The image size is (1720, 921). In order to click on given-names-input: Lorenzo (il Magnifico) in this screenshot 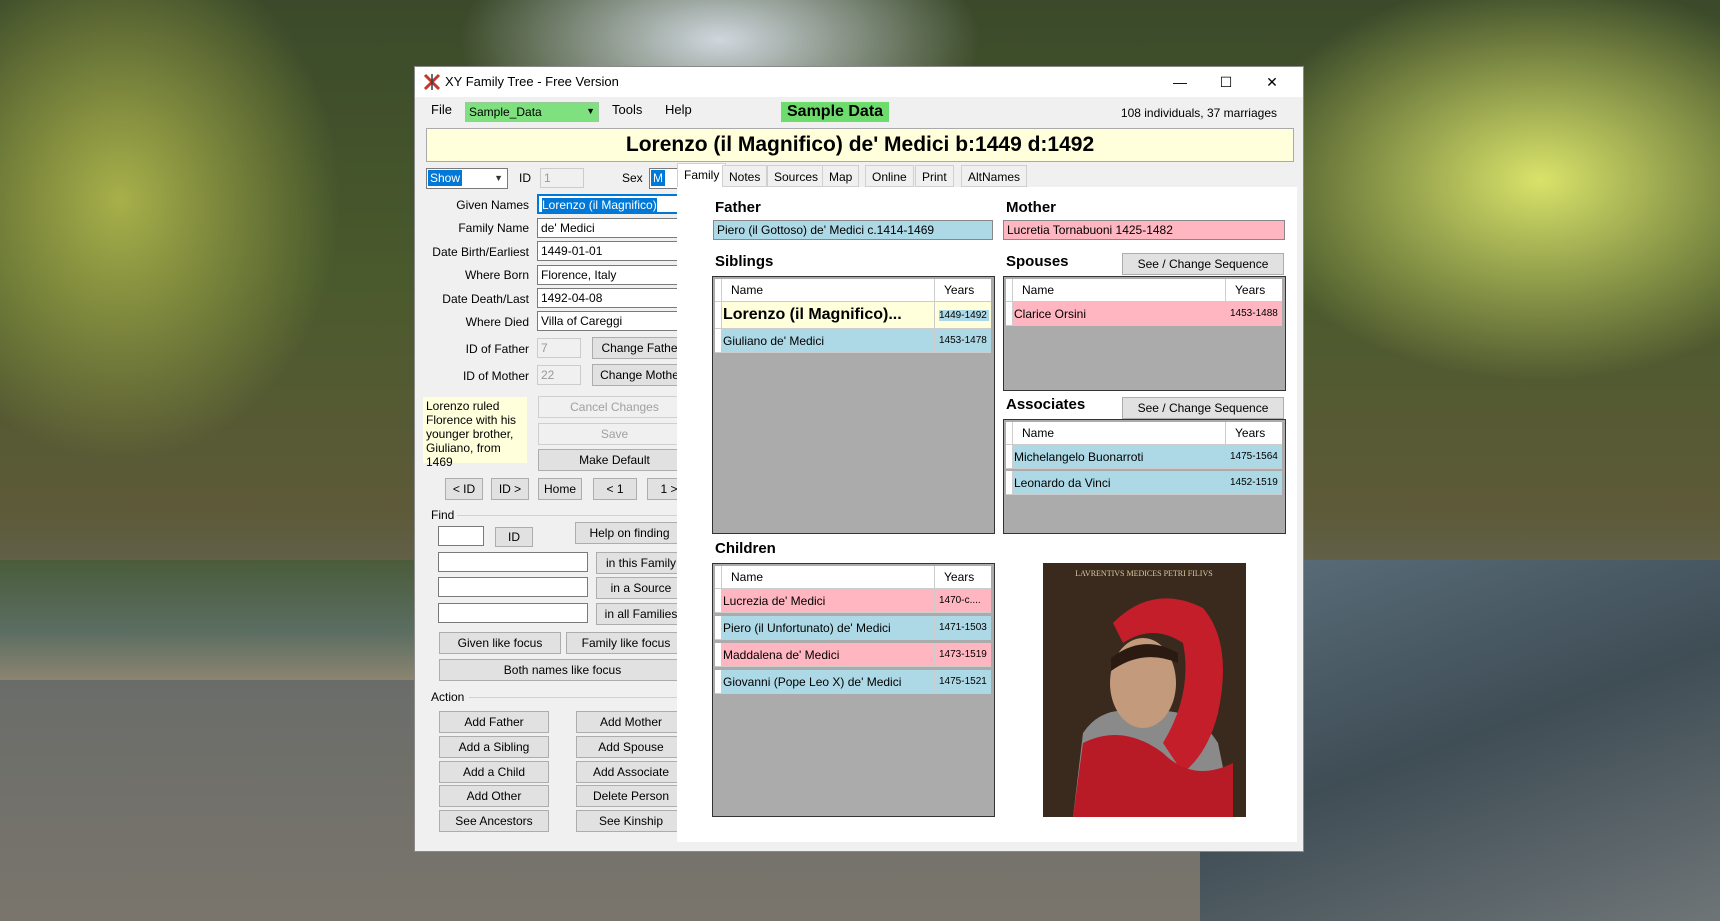, I will do `click(614, 204)`.